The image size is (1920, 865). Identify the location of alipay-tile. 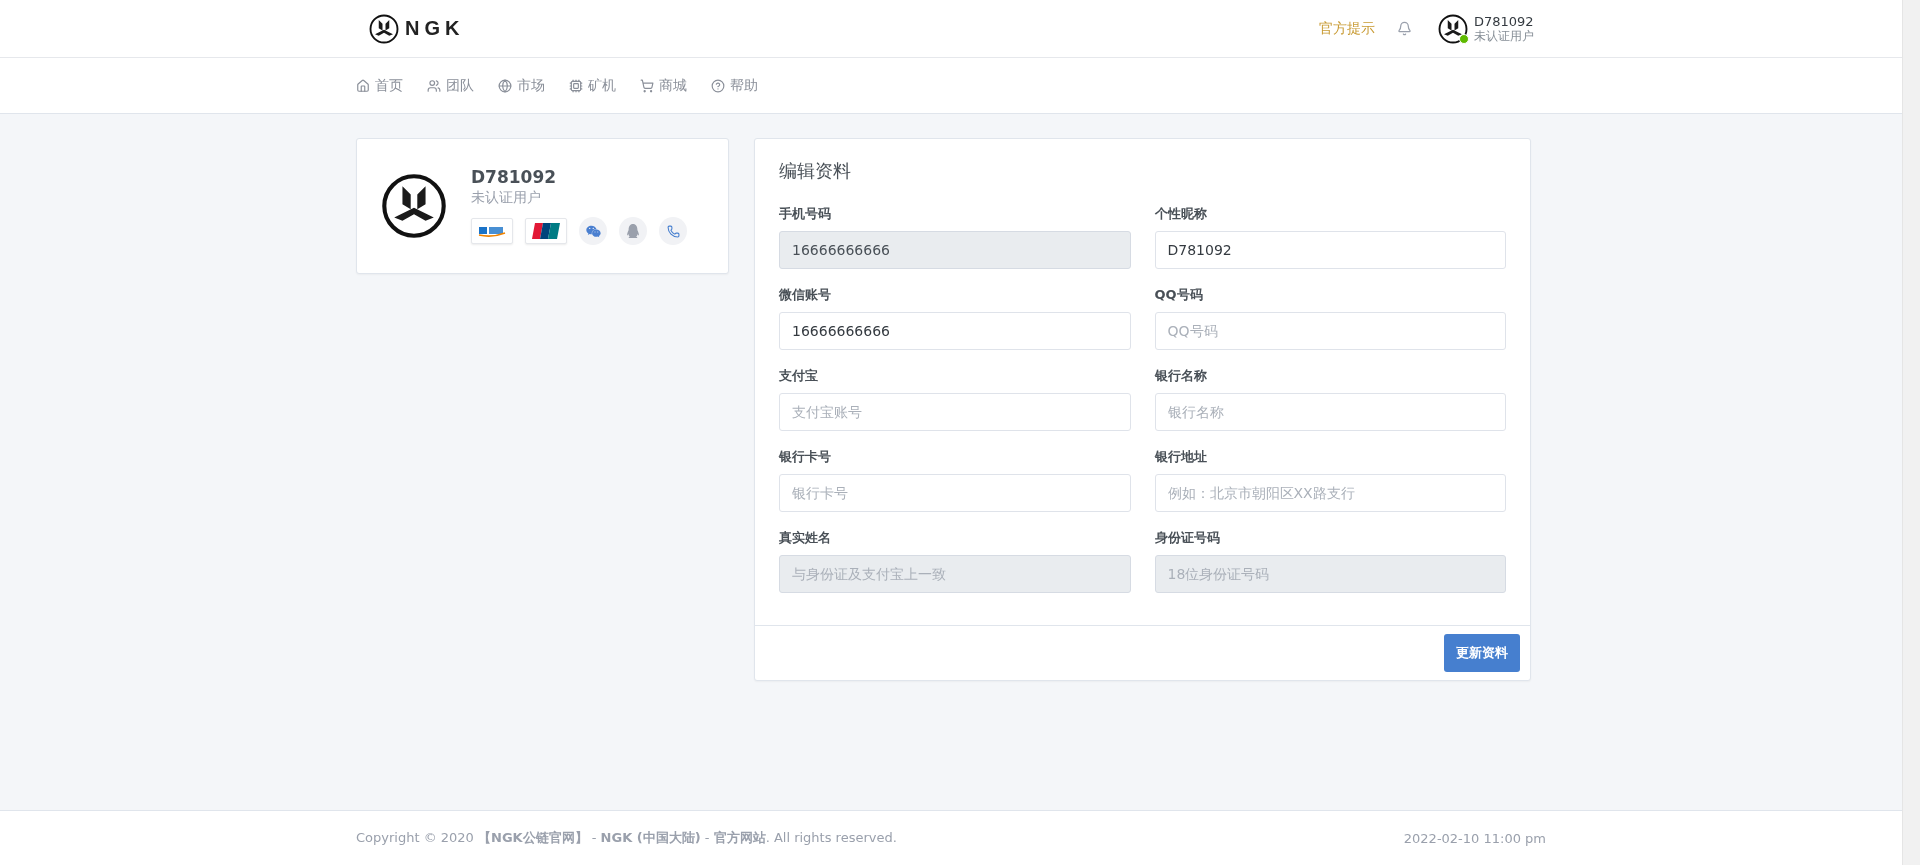
(492, 231).